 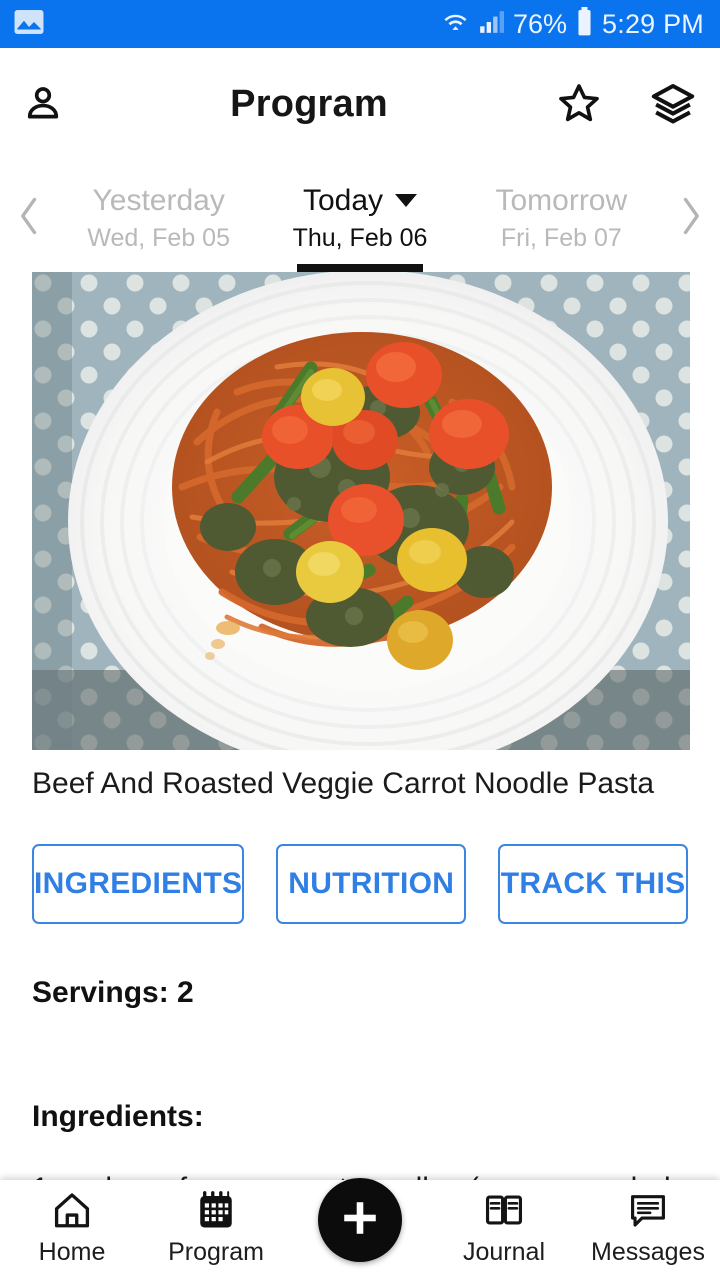 I want to click on servings-label: Servings: 2, so click(x=113, y=992).